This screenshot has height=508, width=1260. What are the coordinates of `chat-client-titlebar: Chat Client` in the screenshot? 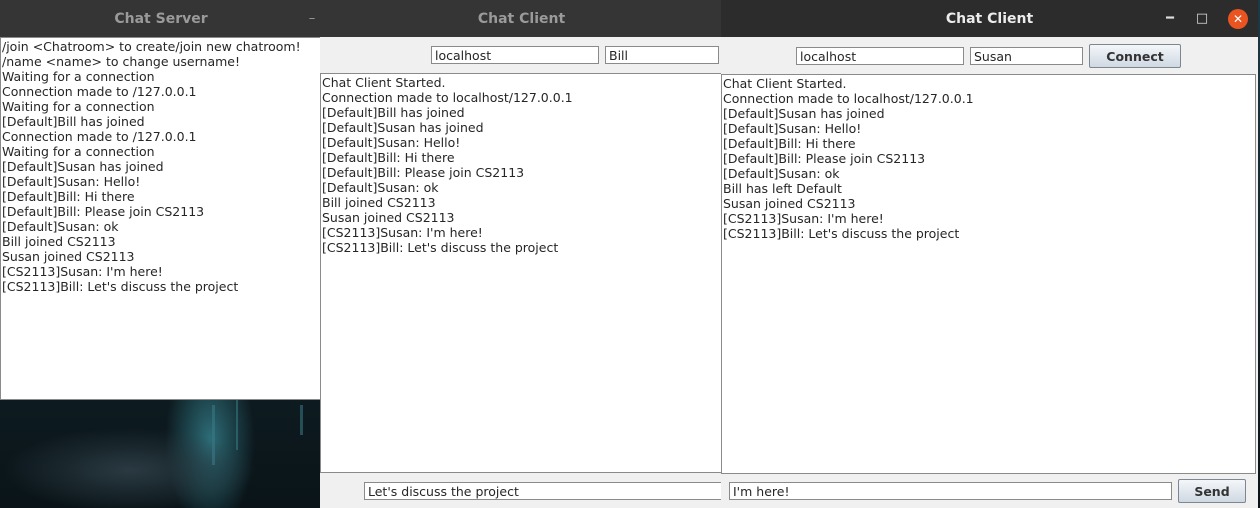 It's located at (521, 18).